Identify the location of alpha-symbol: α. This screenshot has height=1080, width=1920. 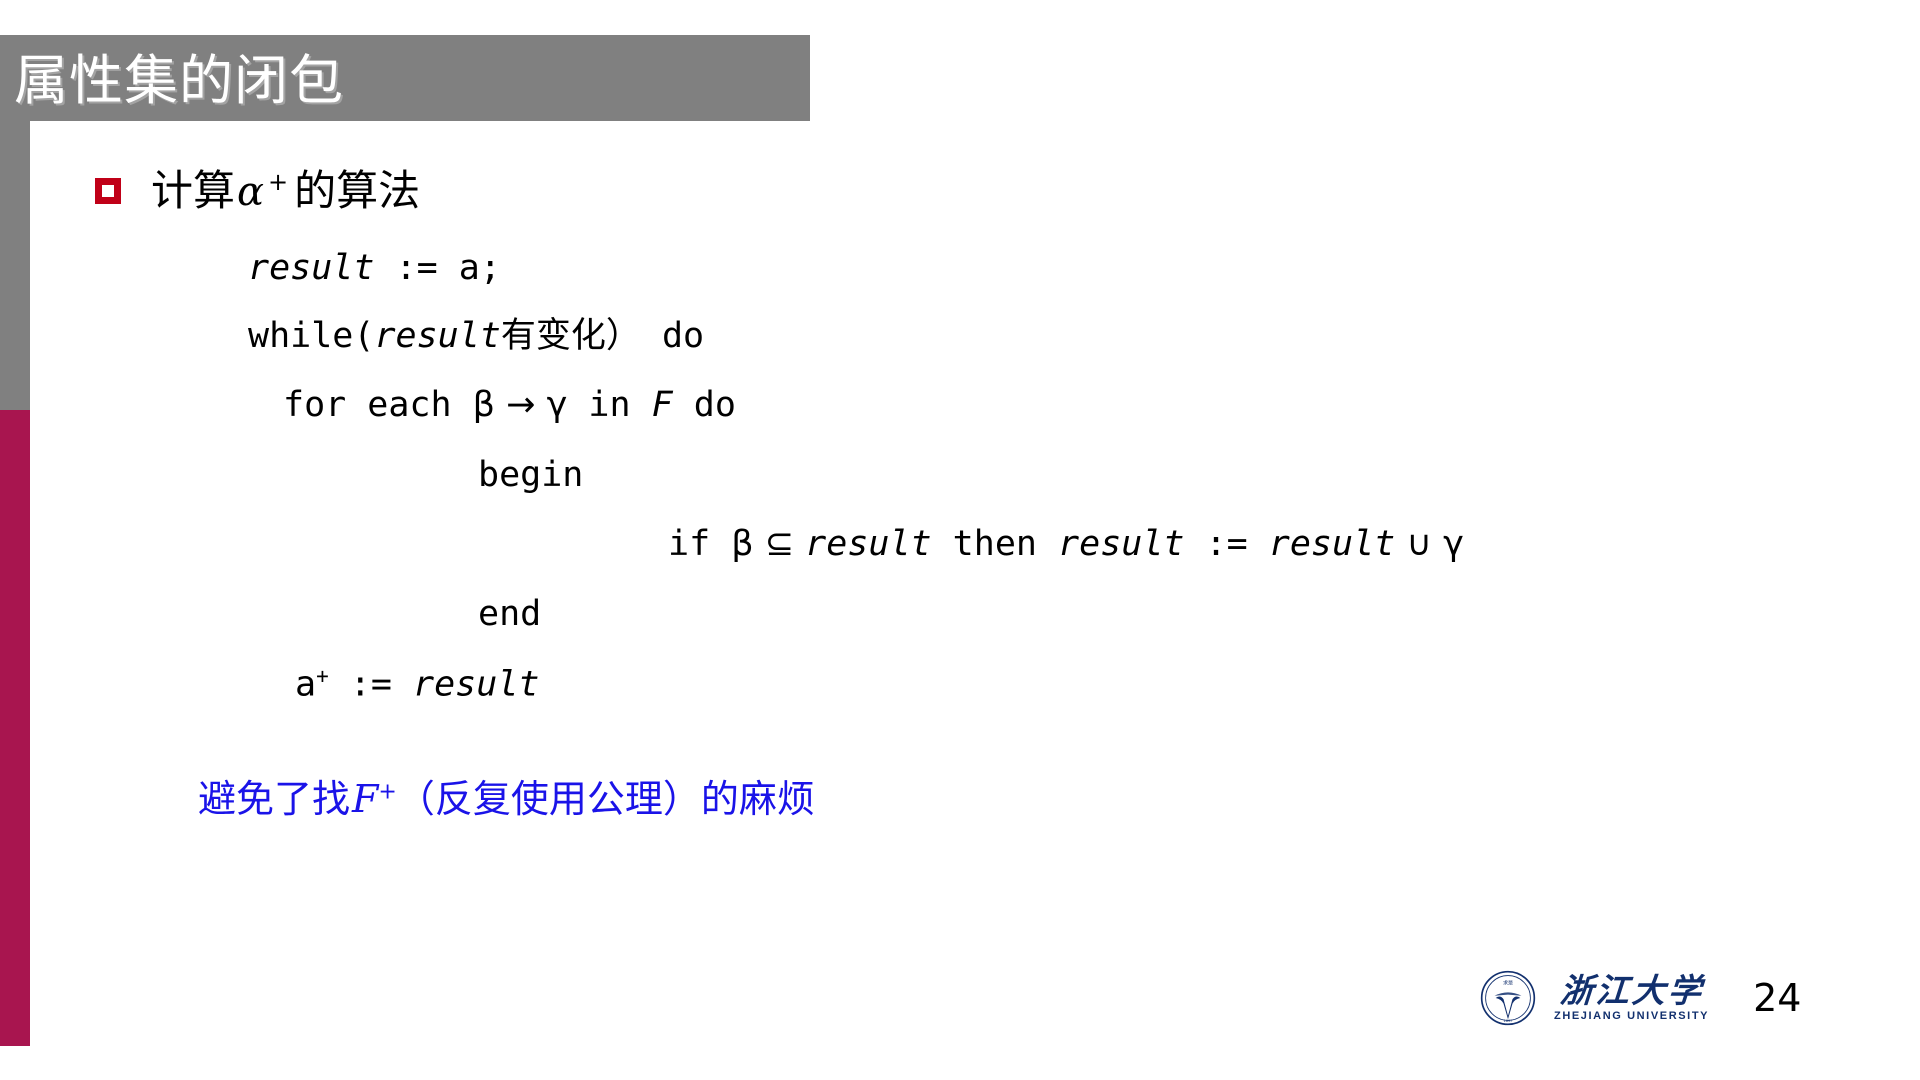
(251, 192).